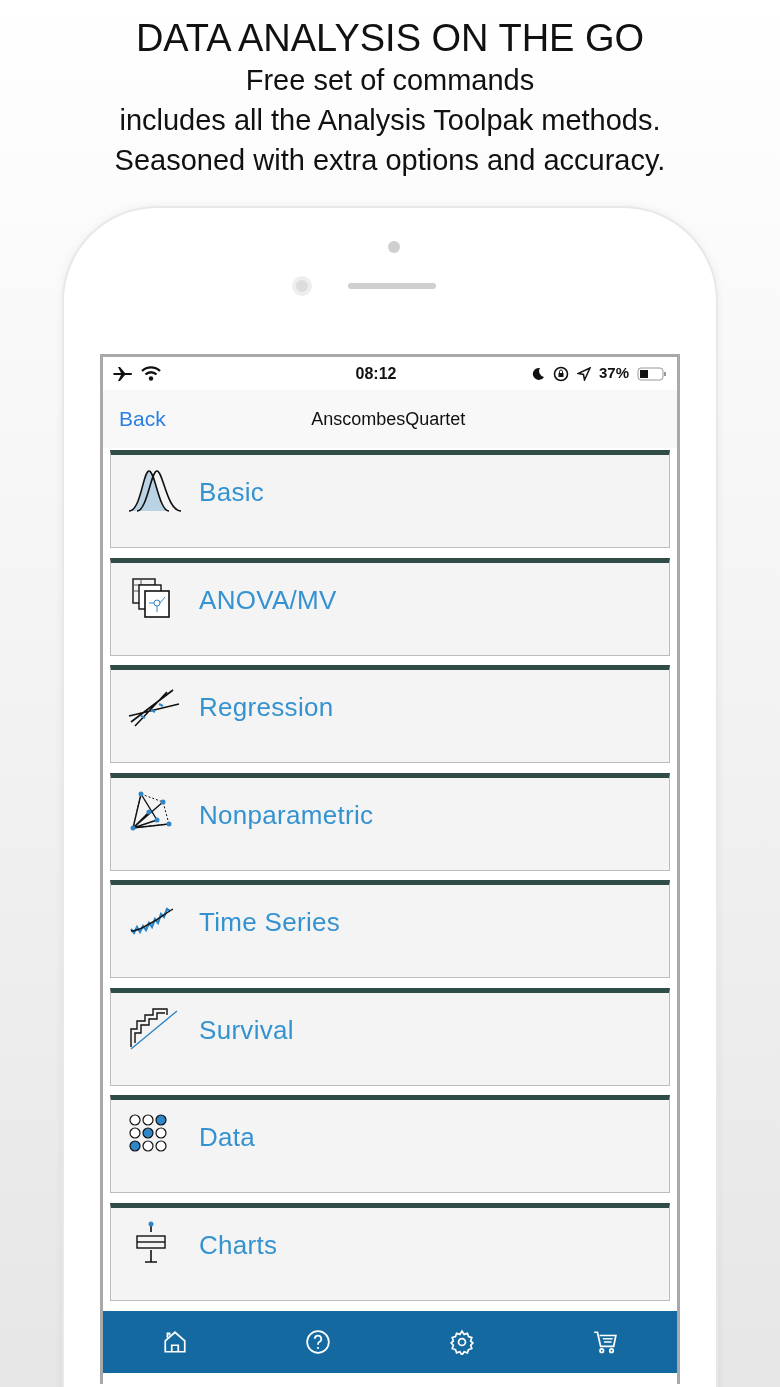  I want to click on category-card: Nonparametric, so click(390, 821).